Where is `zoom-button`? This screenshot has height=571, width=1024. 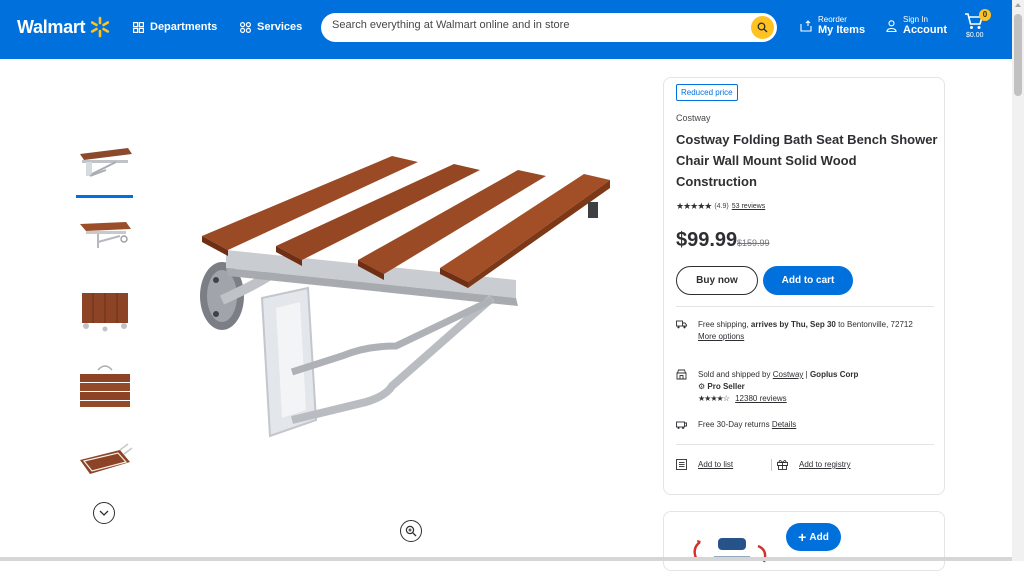 zoom-button is located at coordinates (411, 531).